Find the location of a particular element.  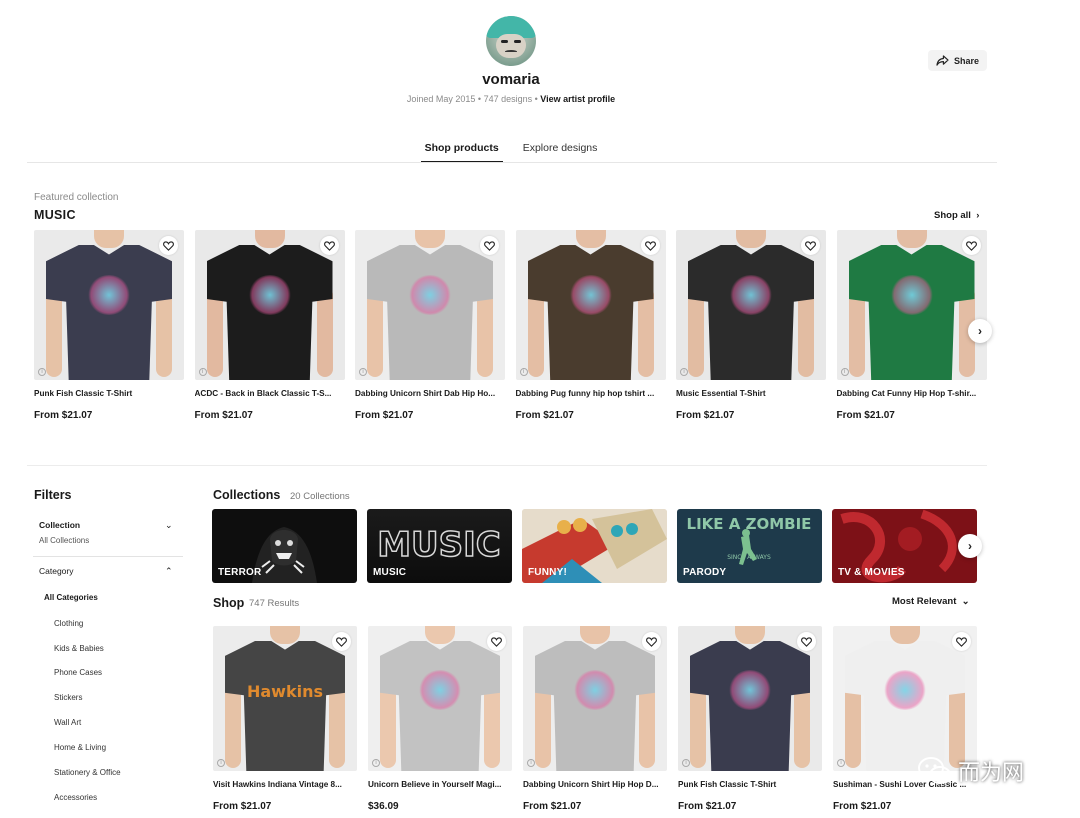

collection-card-parody: LIKE A ZOMBIE SINCE ALWAYS PARODY is located at coordinates (749, 546).